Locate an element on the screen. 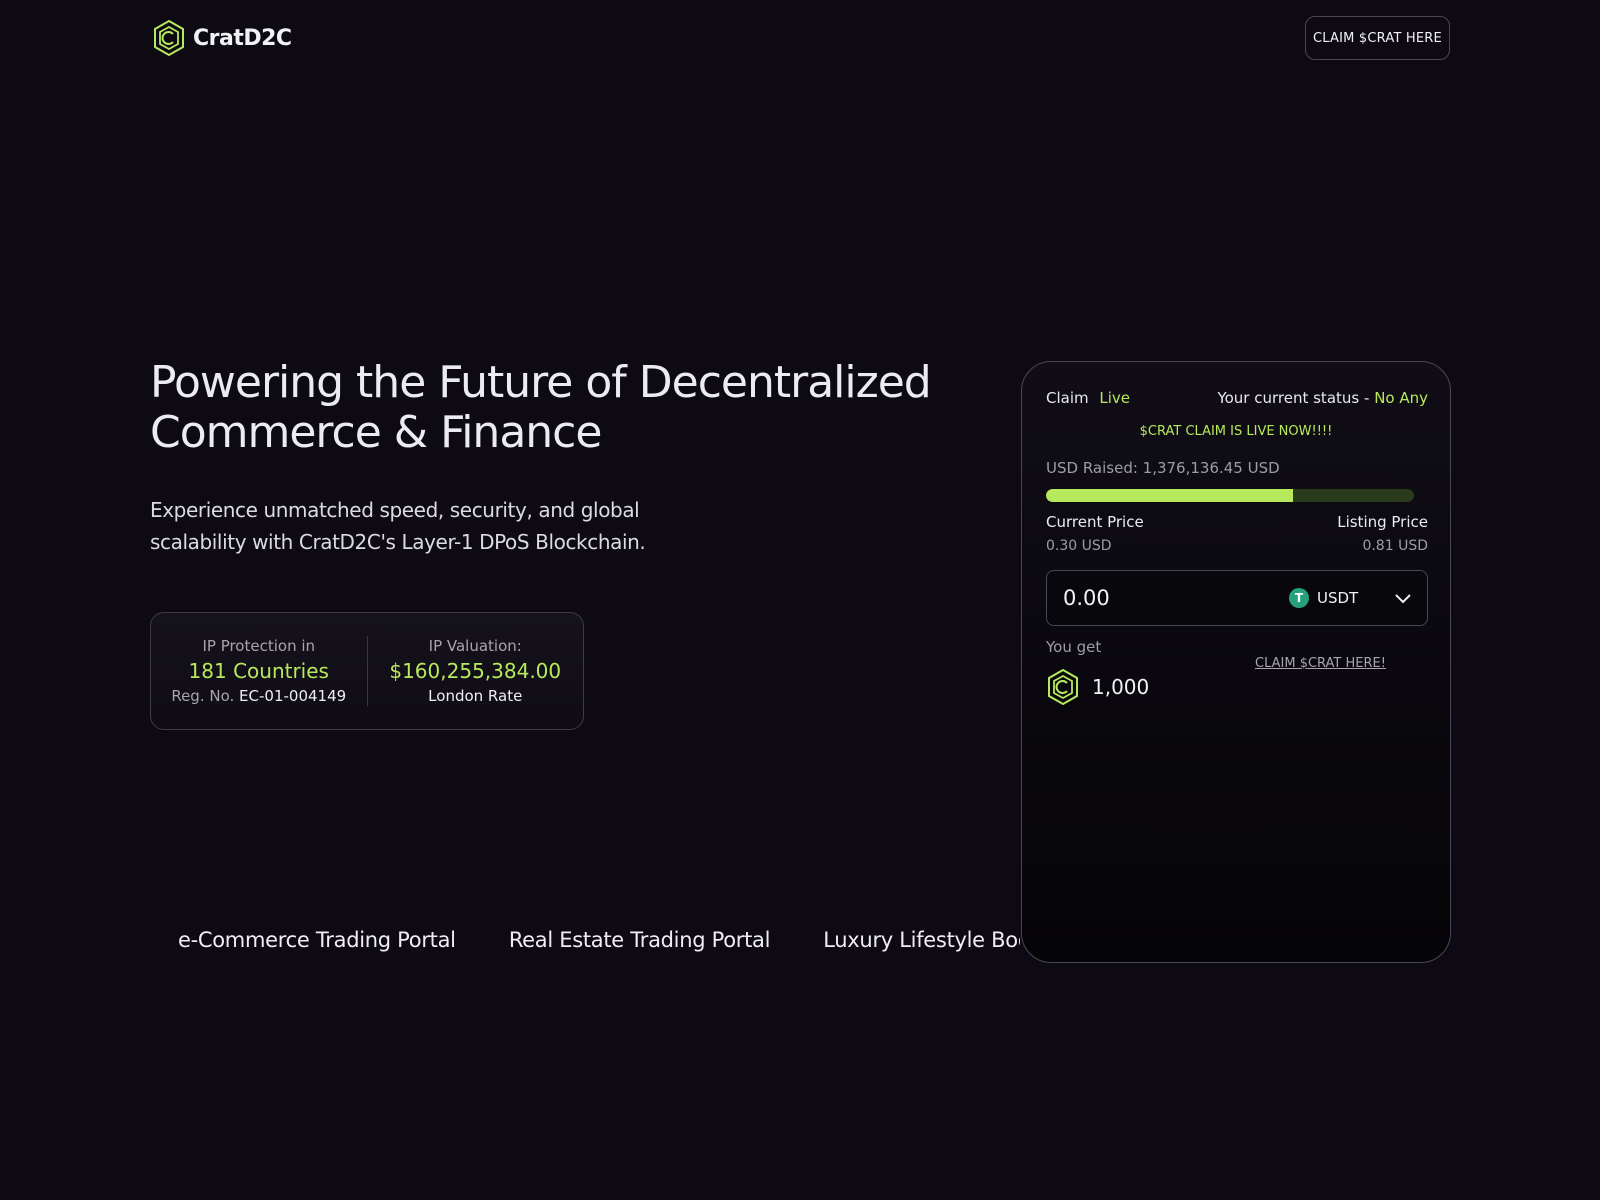 The width and height of the screenshot is (1600, 1200). brand-name: CratD2C is located at coordinates (242, 38).